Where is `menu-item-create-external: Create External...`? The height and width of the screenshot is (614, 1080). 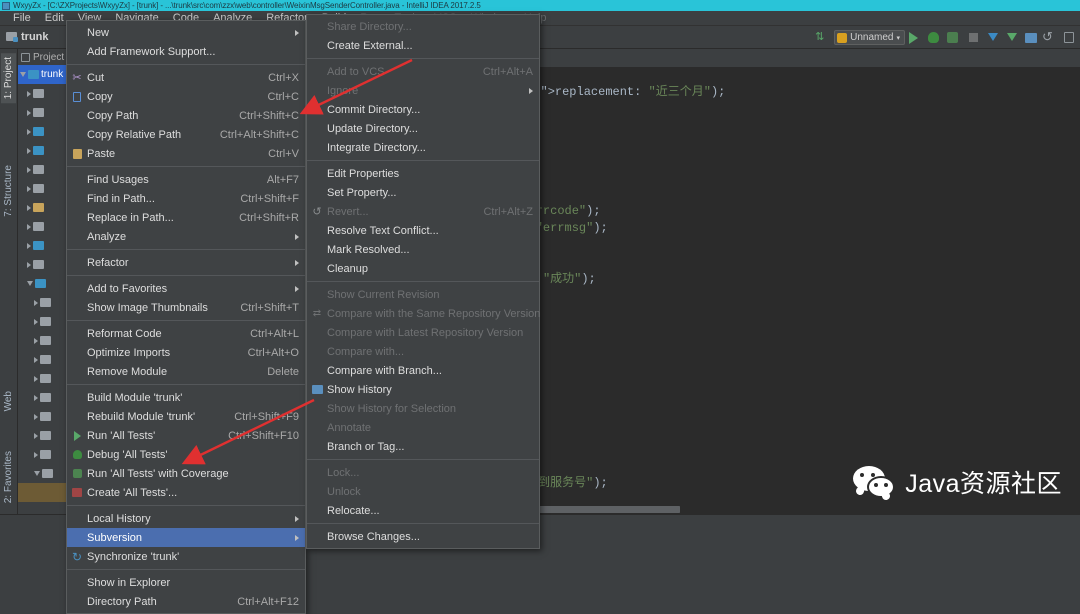
menu-item-create-external: Create External... is located at coordinates (423, 45).